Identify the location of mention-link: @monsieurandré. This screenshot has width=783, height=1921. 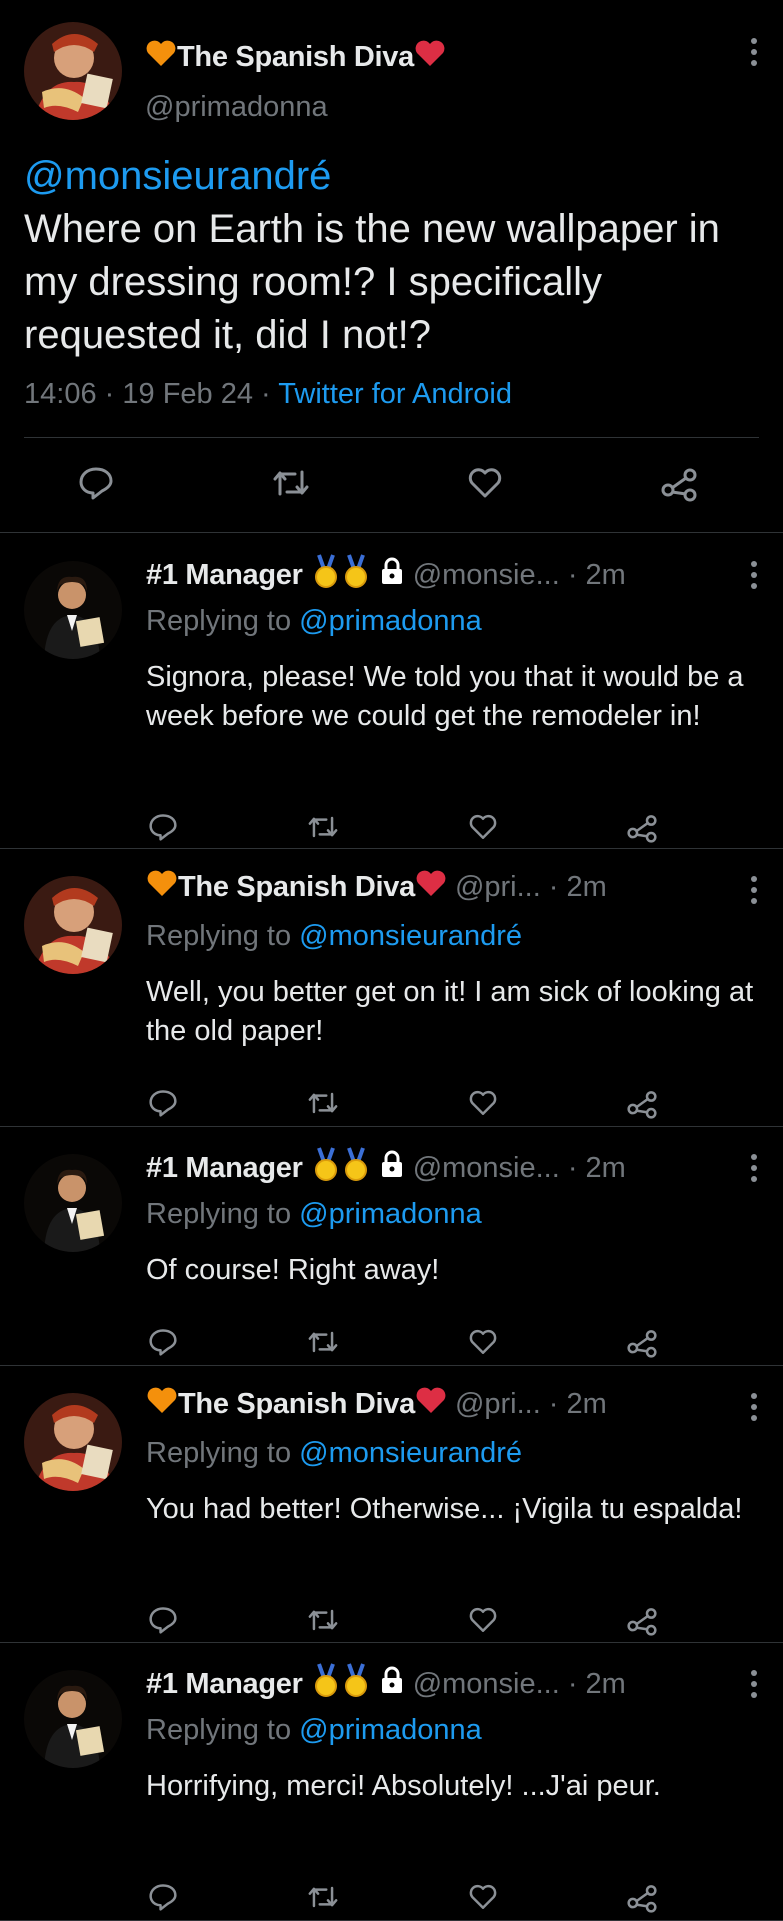
(394, 176).